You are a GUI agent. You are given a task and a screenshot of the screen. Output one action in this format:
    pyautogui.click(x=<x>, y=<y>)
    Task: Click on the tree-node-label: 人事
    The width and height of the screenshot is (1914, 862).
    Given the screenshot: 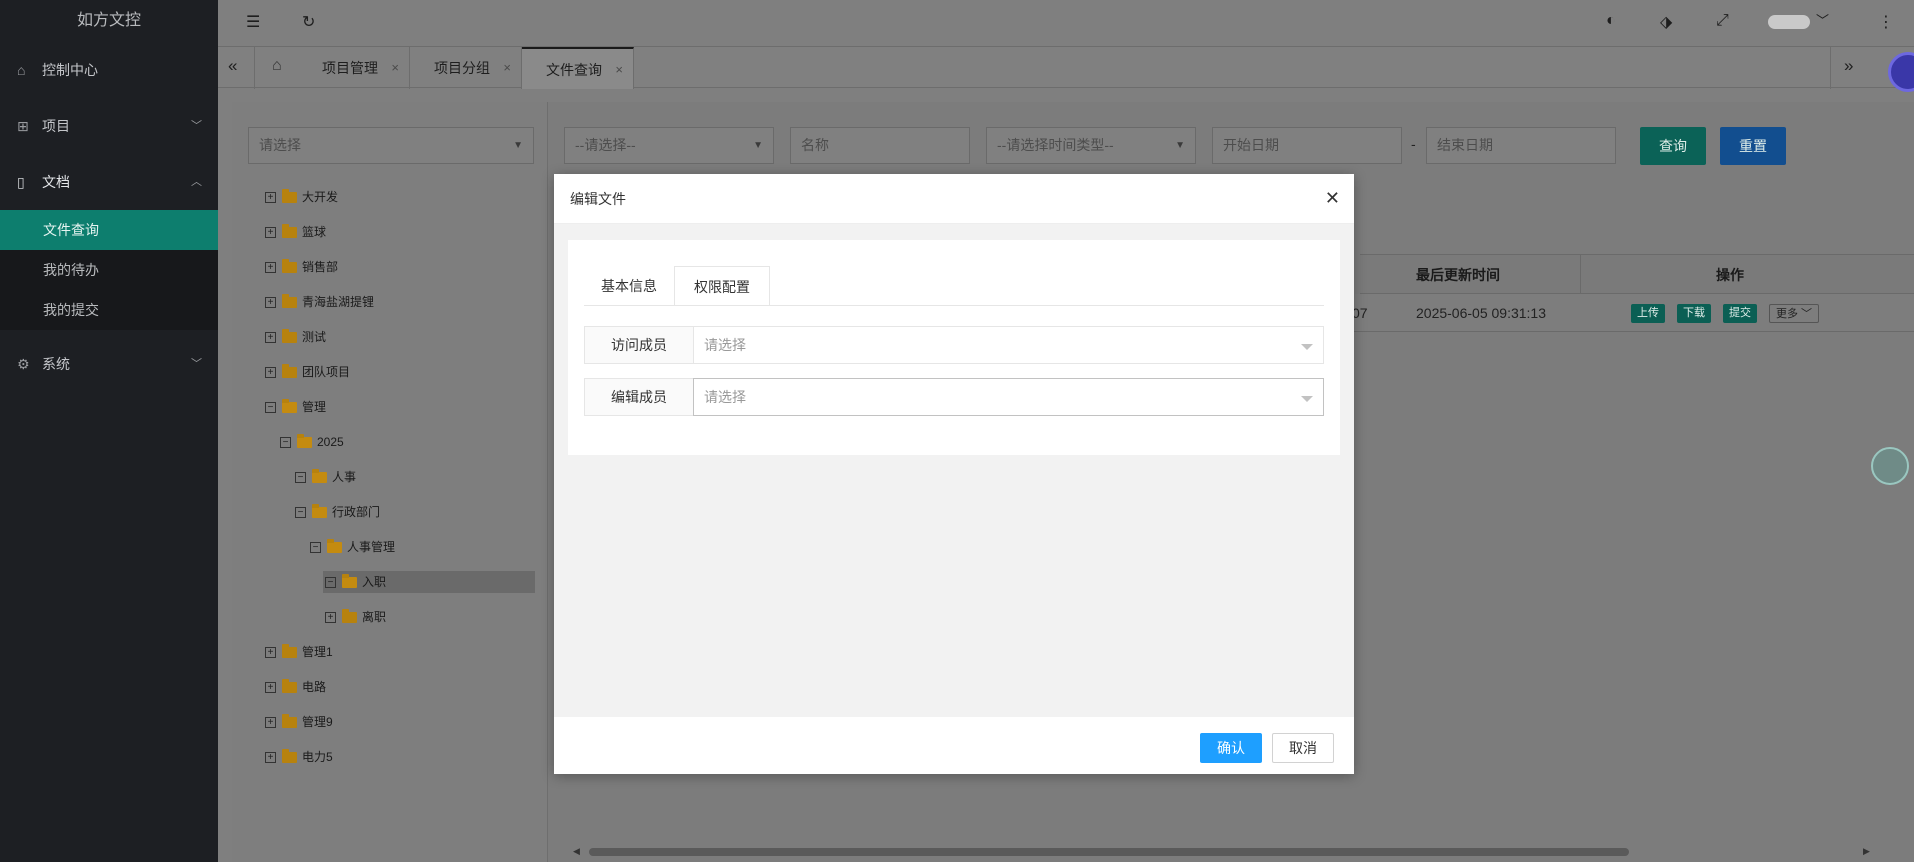 What is the action you would take?
    pyautogui.click(x=344, y=477)
    